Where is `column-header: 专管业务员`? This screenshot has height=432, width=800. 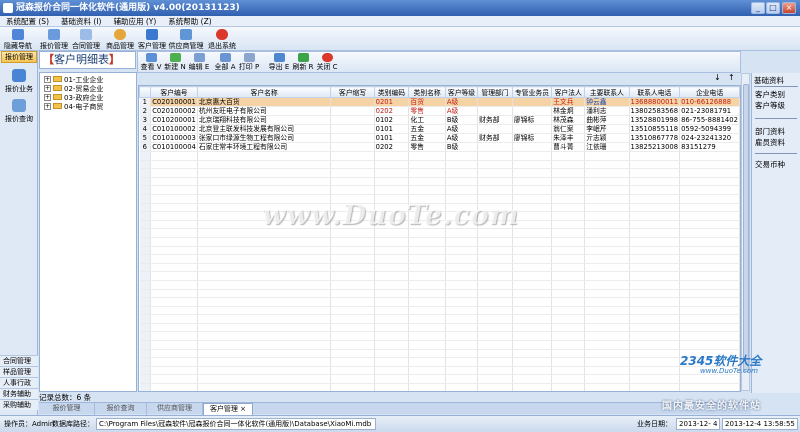 column-header: 专管业务员 is located at coordinates (532, 92).